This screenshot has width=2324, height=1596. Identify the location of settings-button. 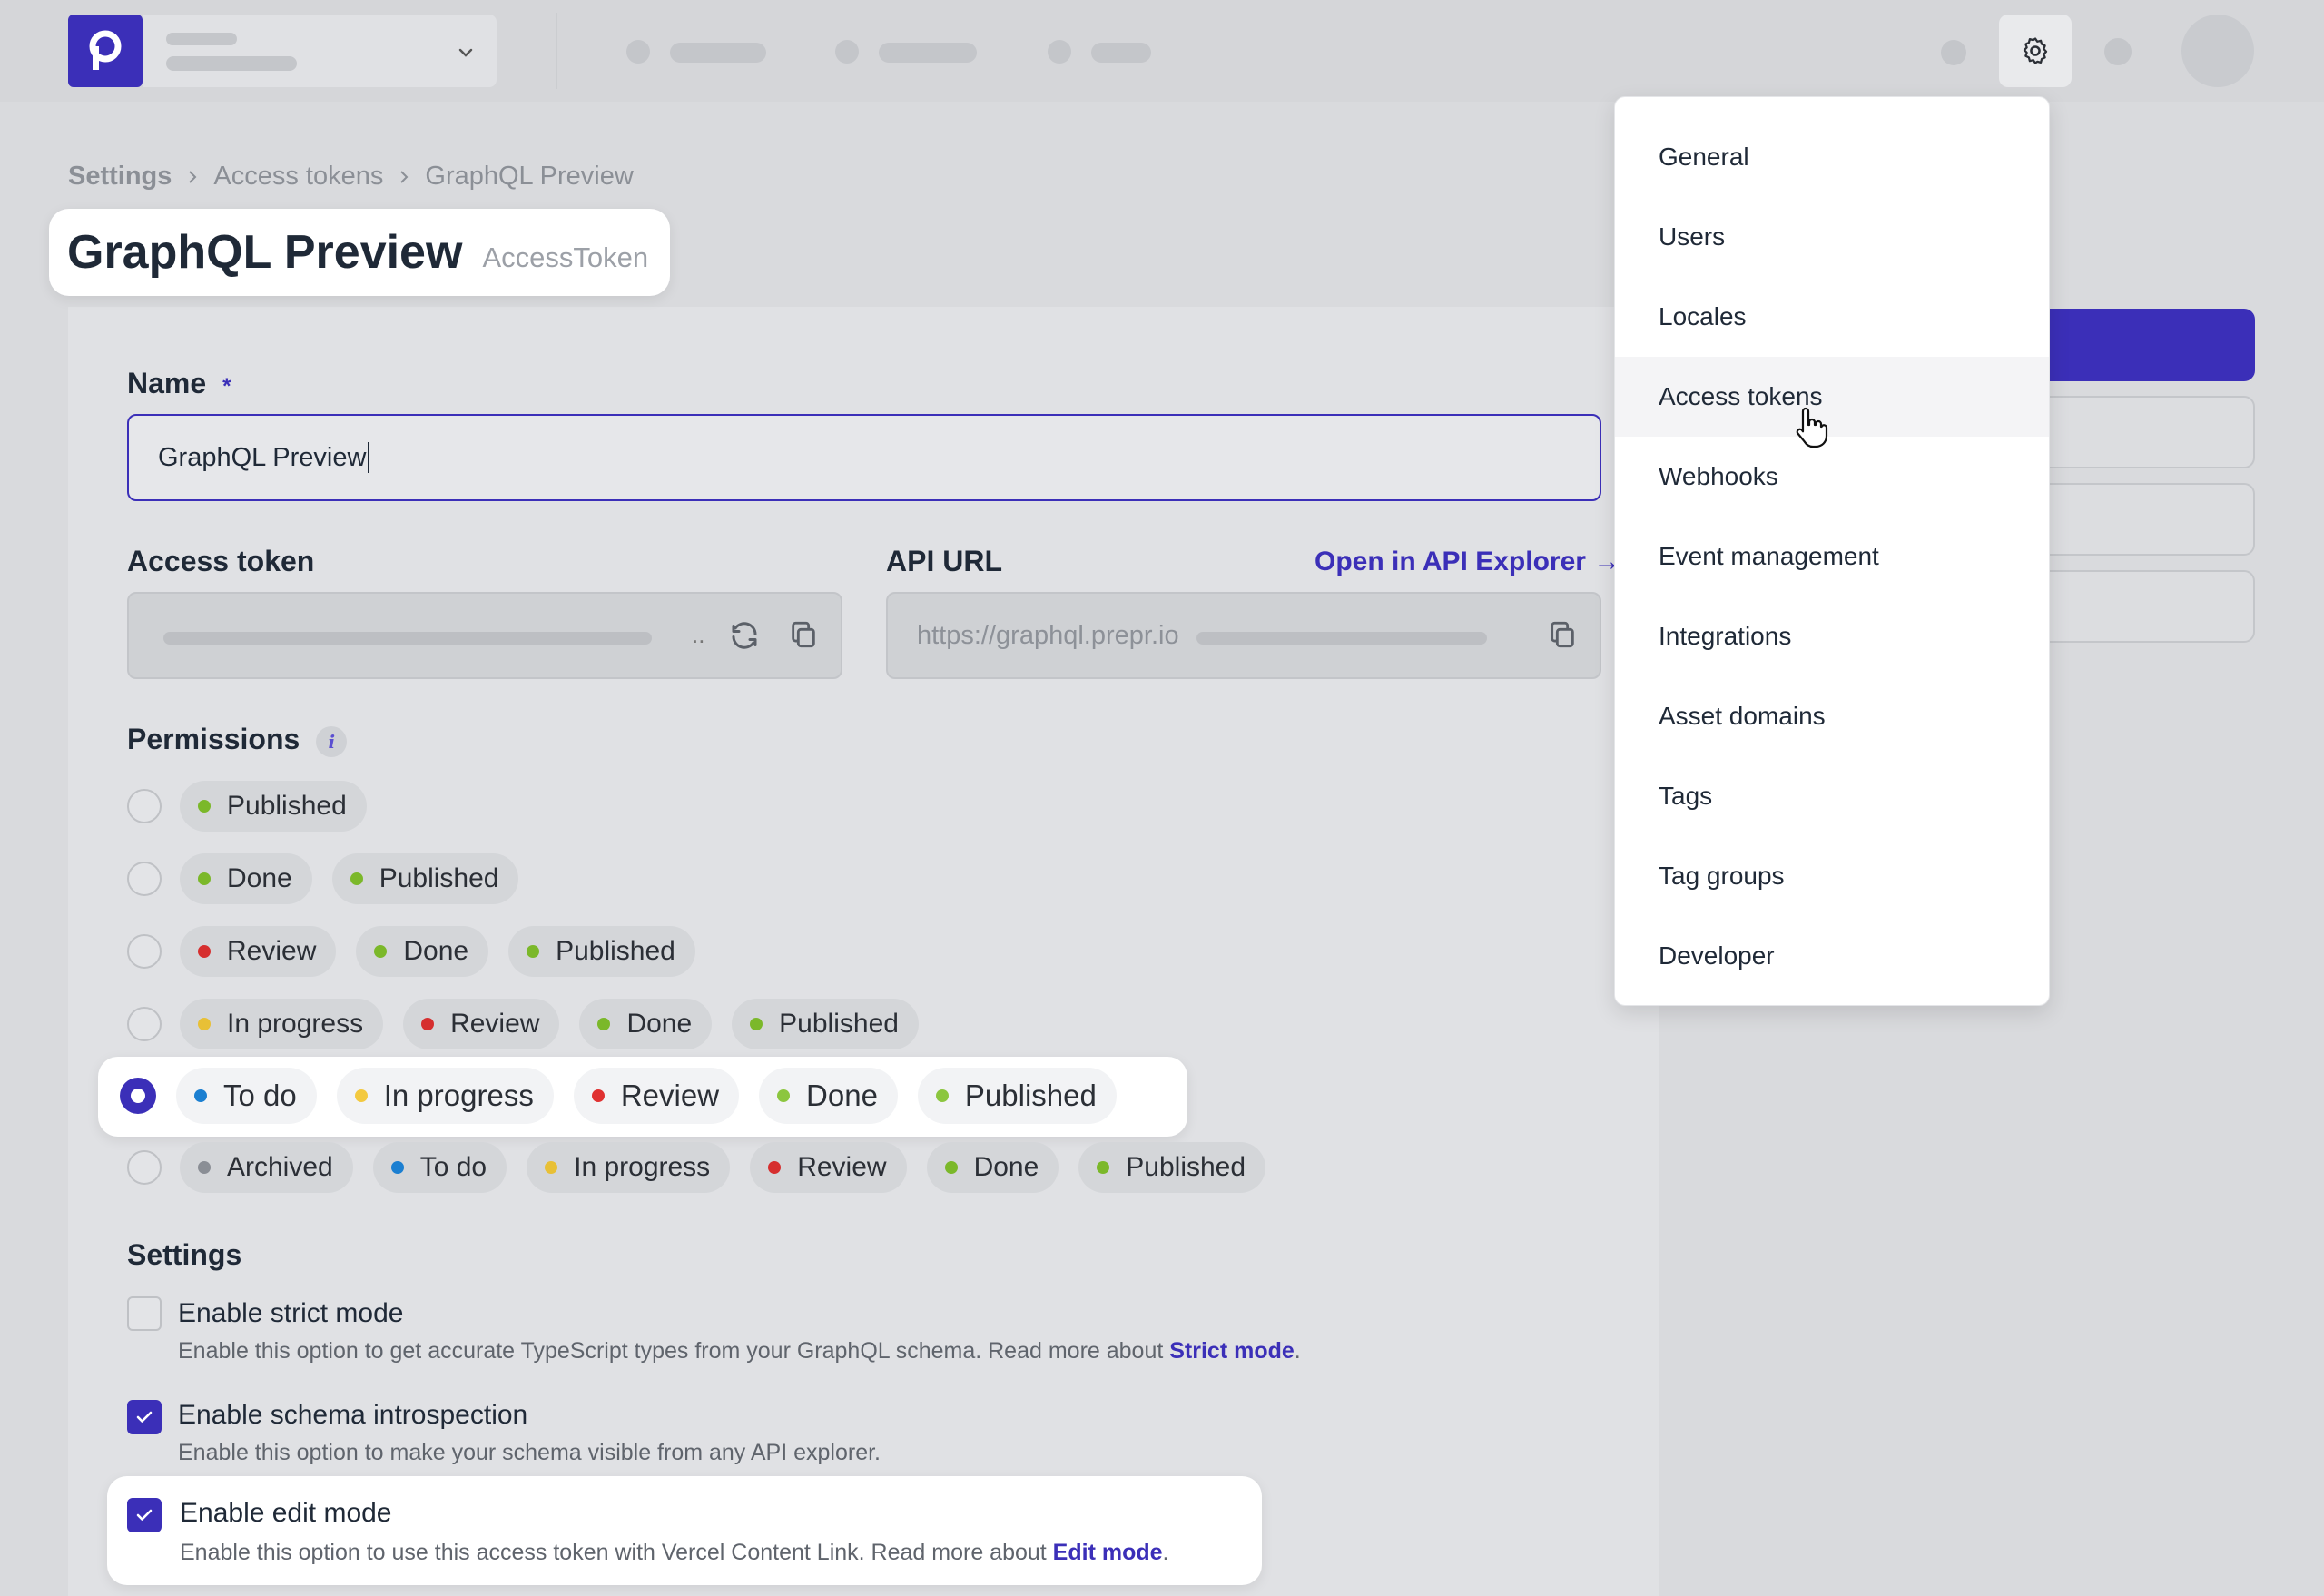
(2035, 51).